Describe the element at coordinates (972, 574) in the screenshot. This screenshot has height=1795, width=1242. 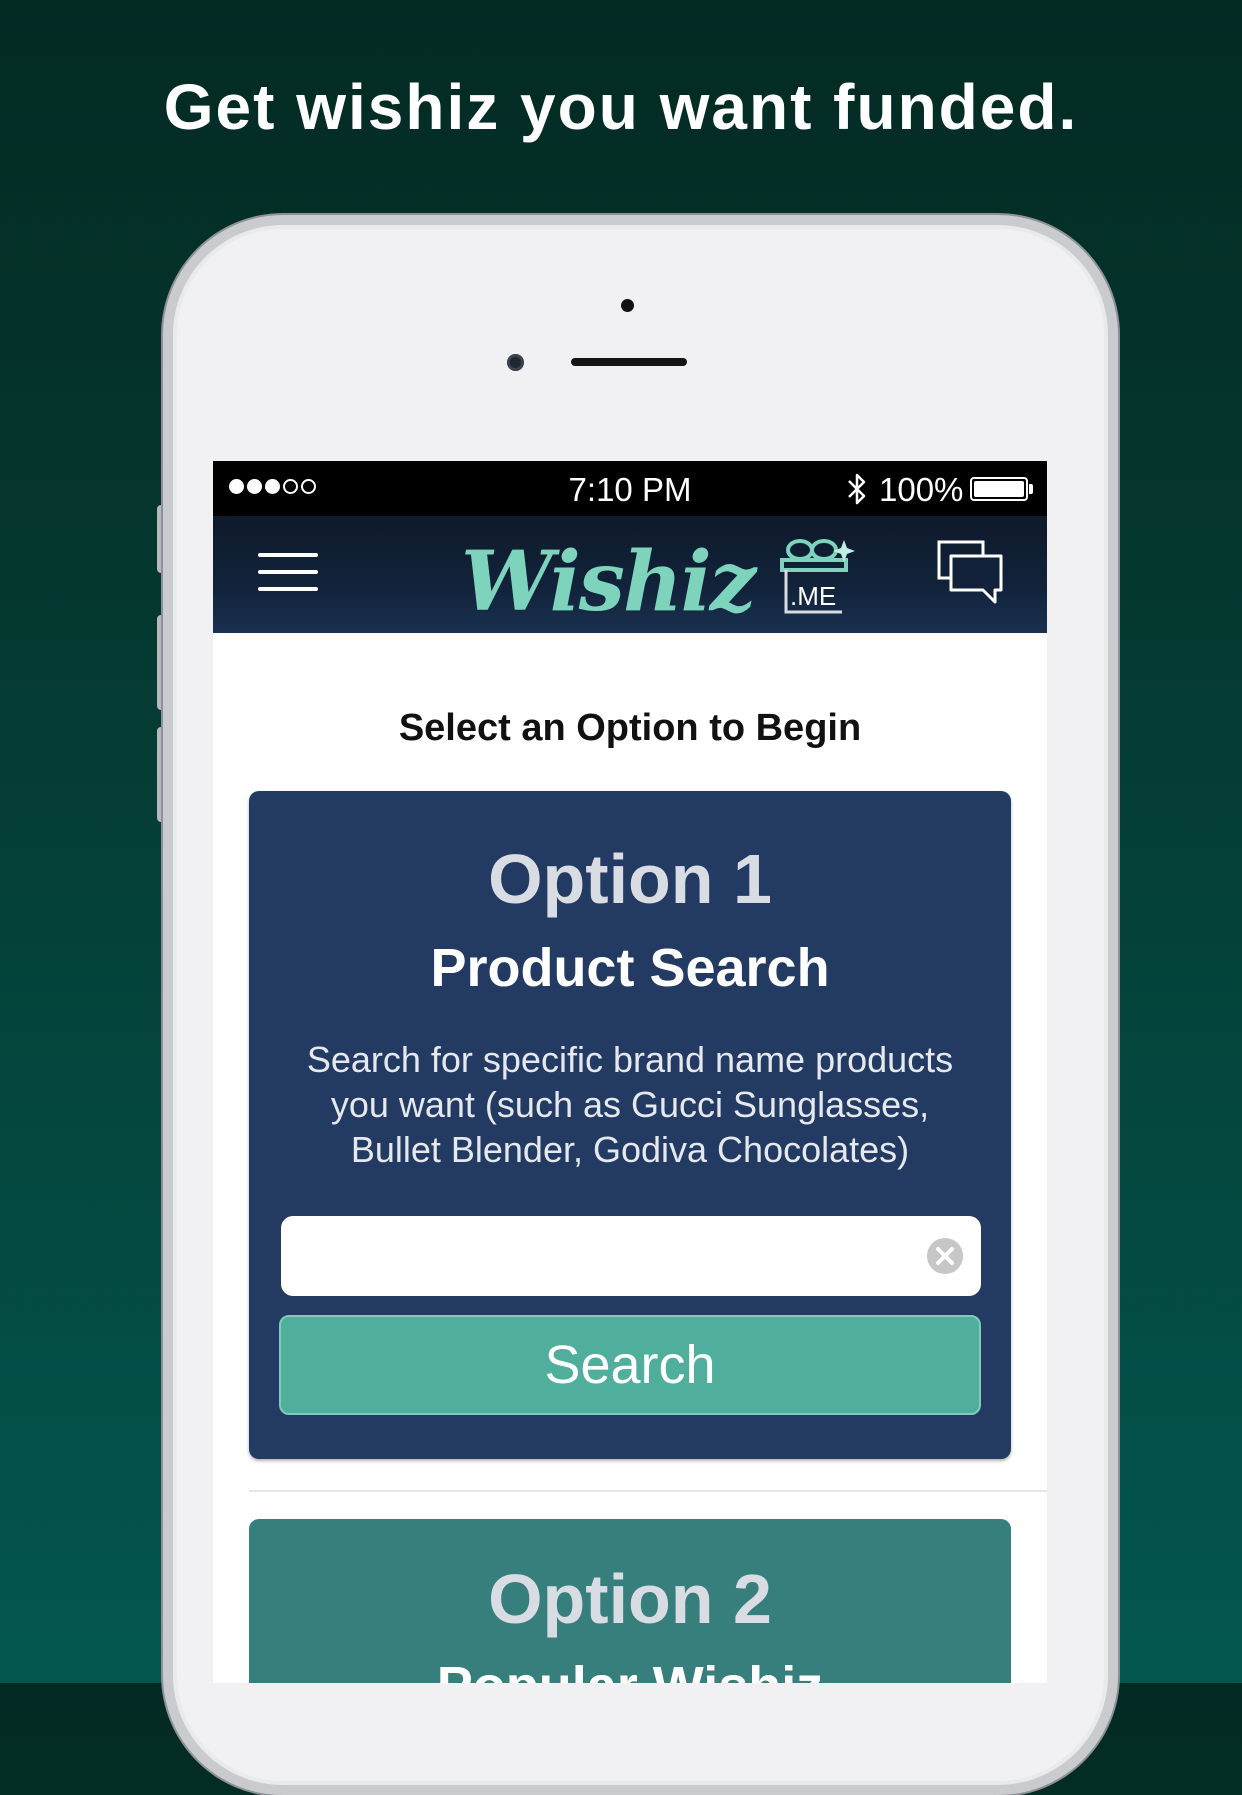
I see `chat-bubbles-icon` at that location.